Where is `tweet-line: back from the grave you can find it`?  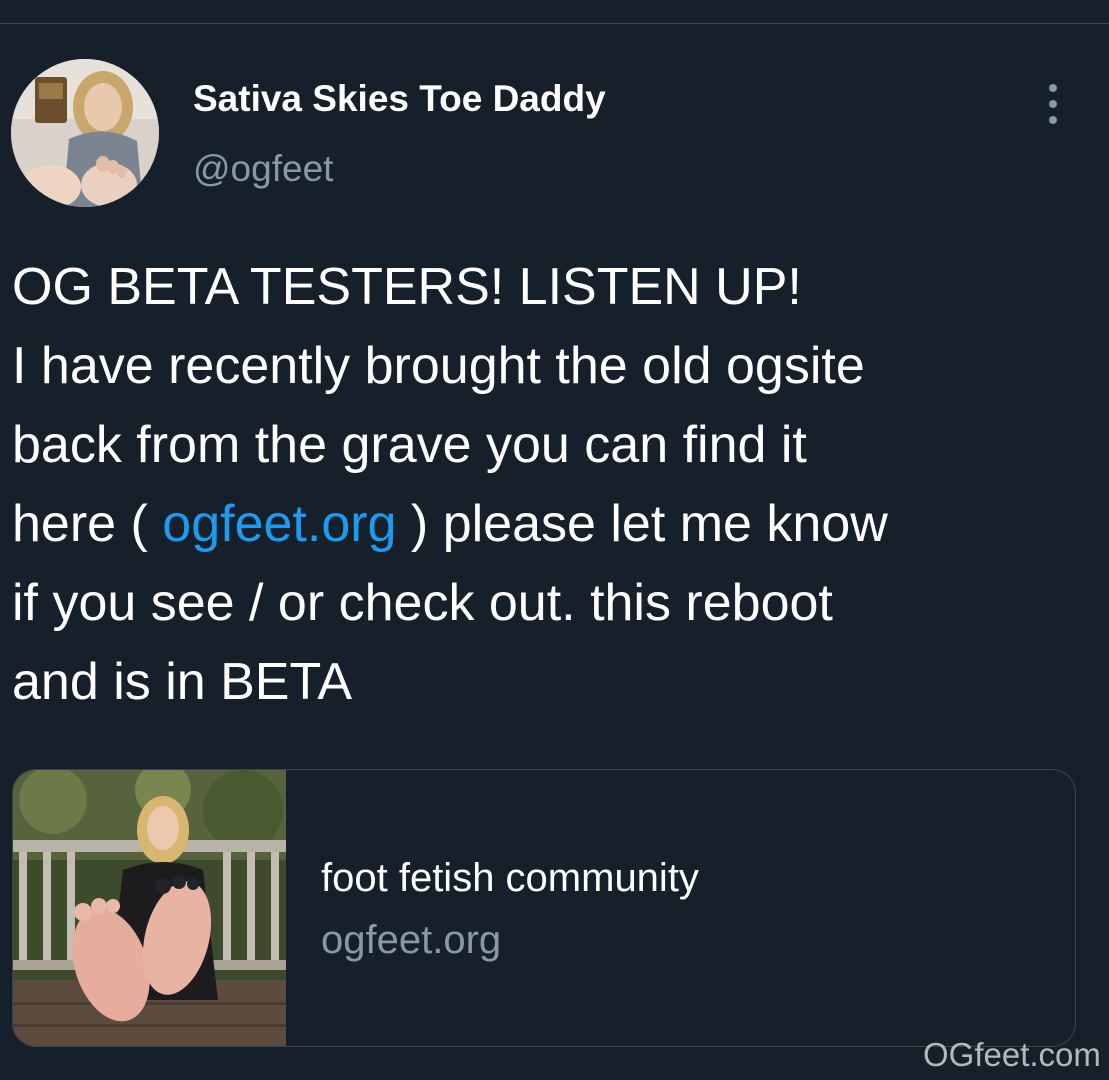
tweet-line: back from the grave you can find it is located at coordinates (409, 445).